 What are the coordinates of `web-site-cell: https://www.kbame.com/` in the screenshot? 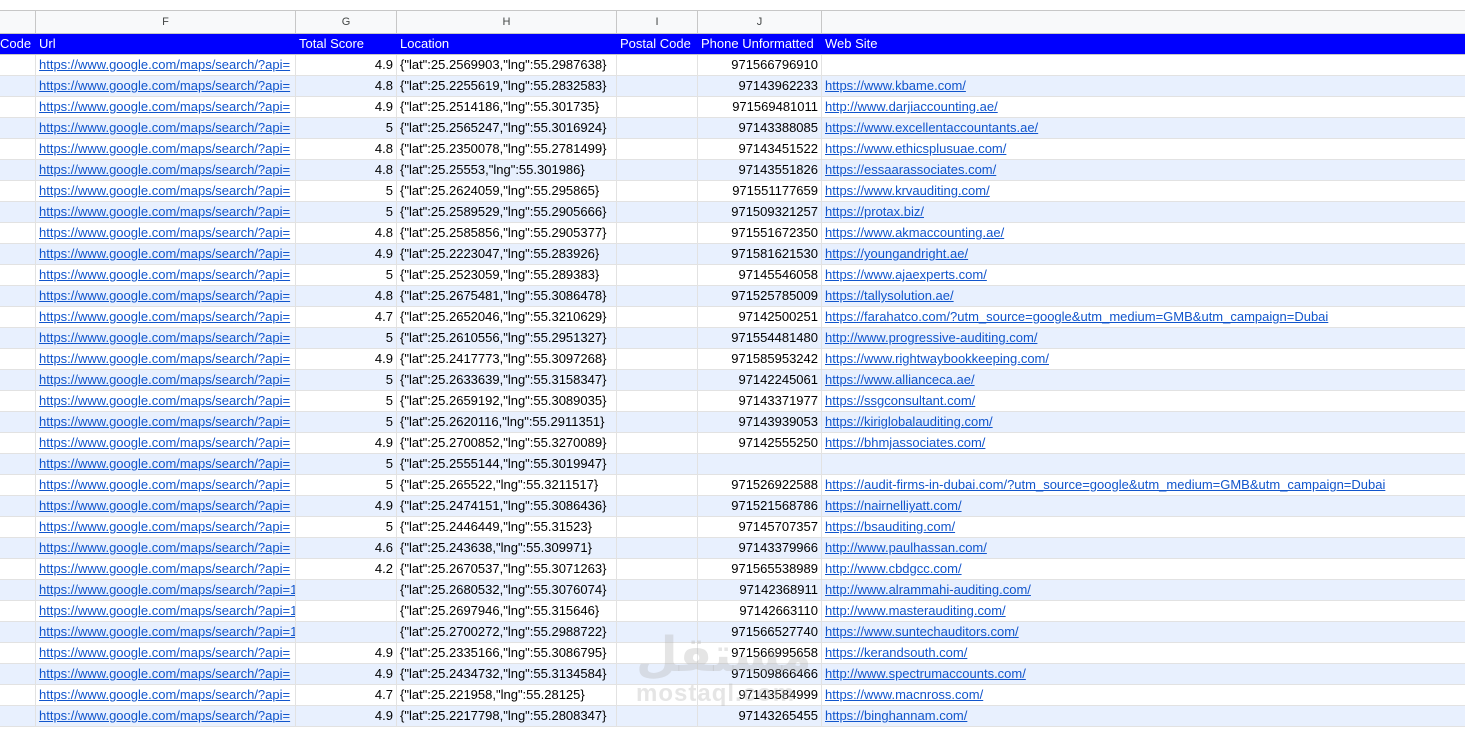 It's located at (1143, 86).